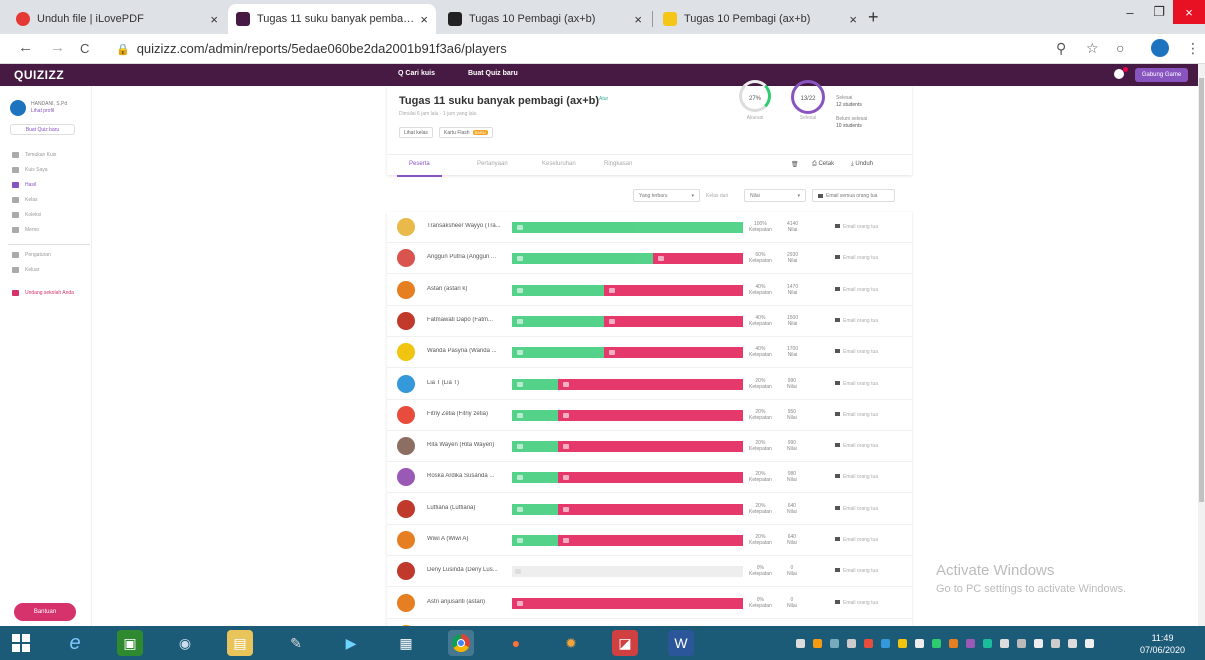 The width and height of the screenshot is (1205, 660). Describe the element at coordinates (468, 445) in the screenshot. I see `player-name: Rita Wayen (Rita Wayen)` at that location.